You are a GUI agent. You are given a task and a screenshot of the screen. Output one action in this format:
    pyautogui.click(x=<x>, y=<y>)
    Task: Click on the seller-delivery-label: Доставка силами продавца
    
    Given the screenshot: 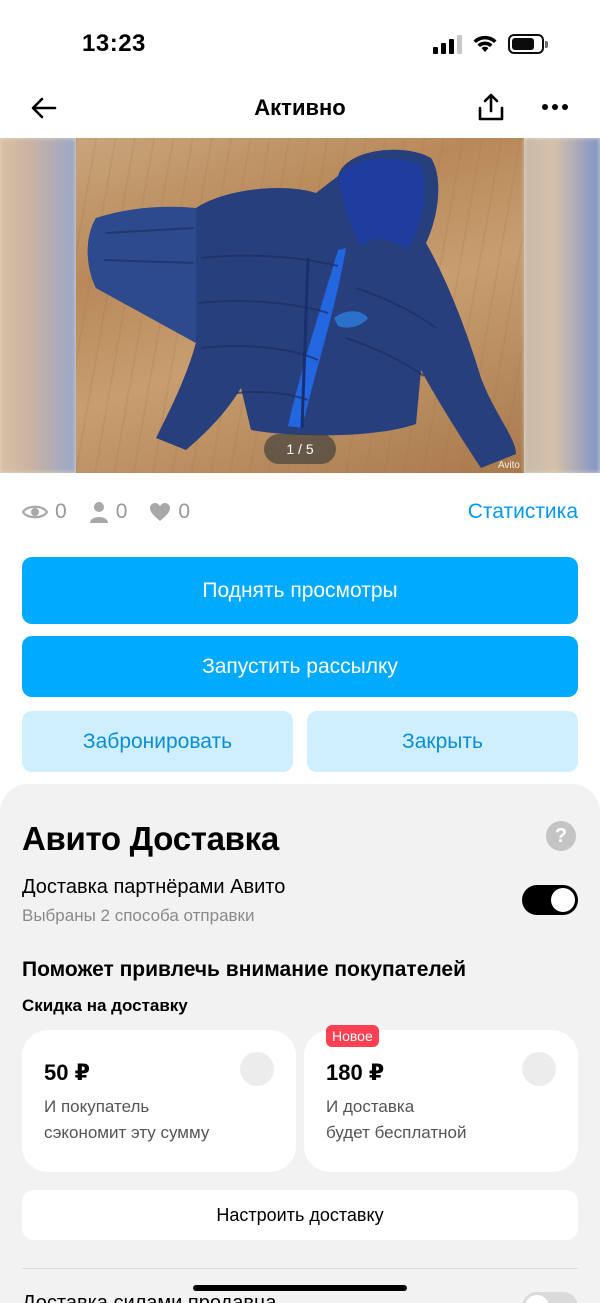 What is the action you would take?
    pyautogui.click(x=149, y=1297)
    